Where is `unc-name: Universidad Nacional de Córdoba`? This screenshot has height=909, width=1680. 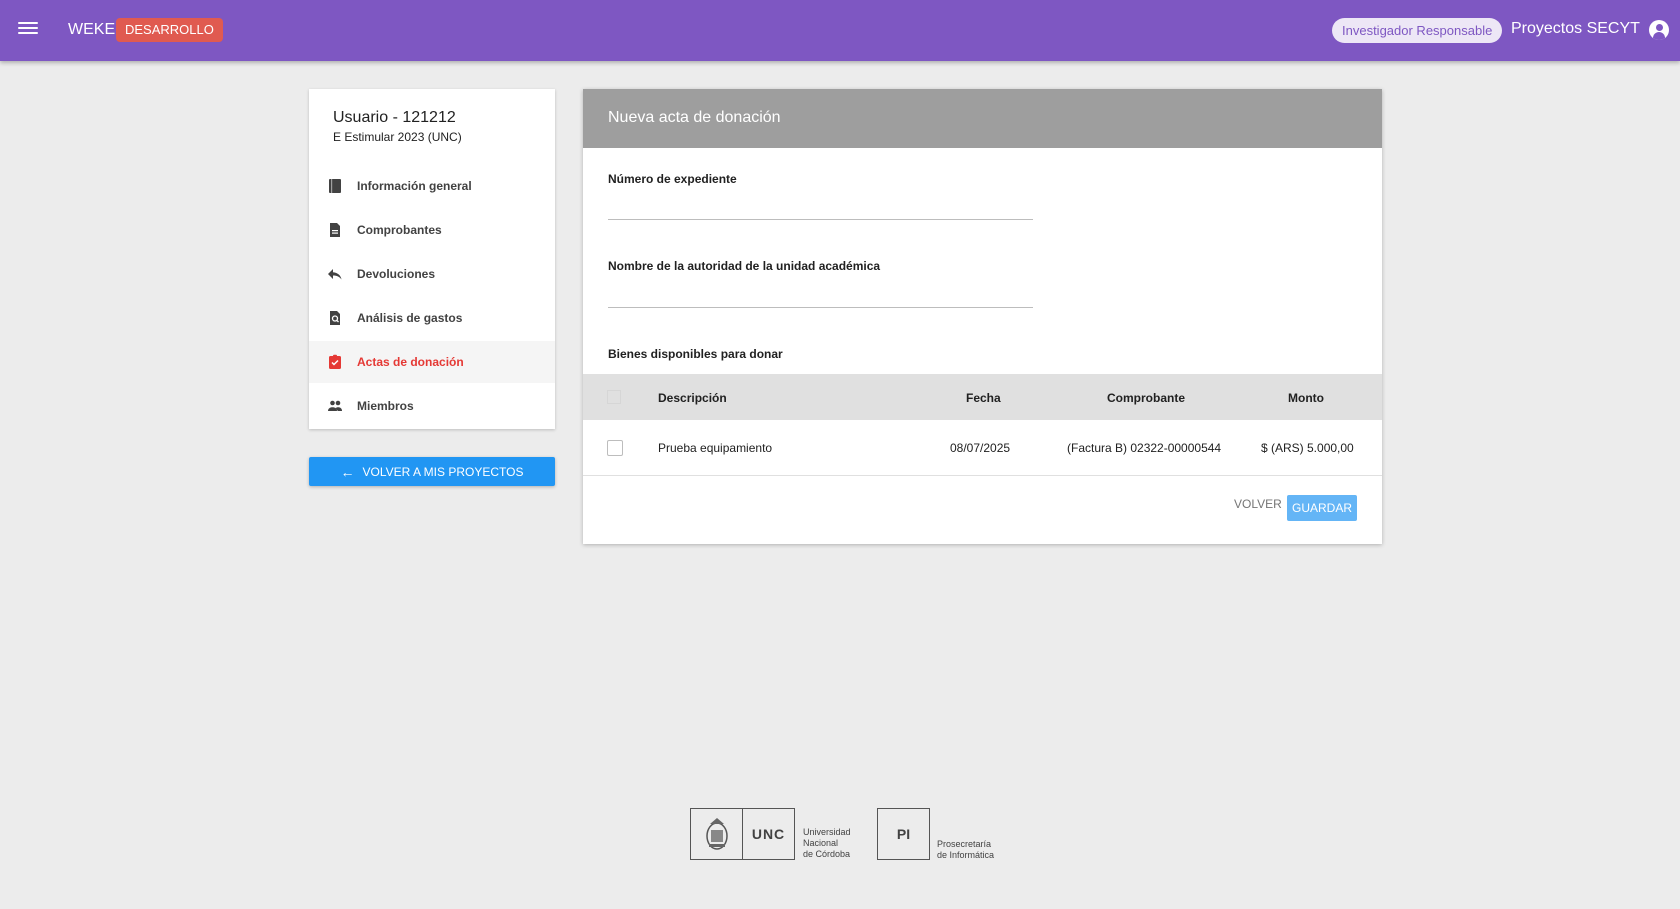
unc-name: Universidad Nacional de Córdoba is located at coordinates (827, 843).